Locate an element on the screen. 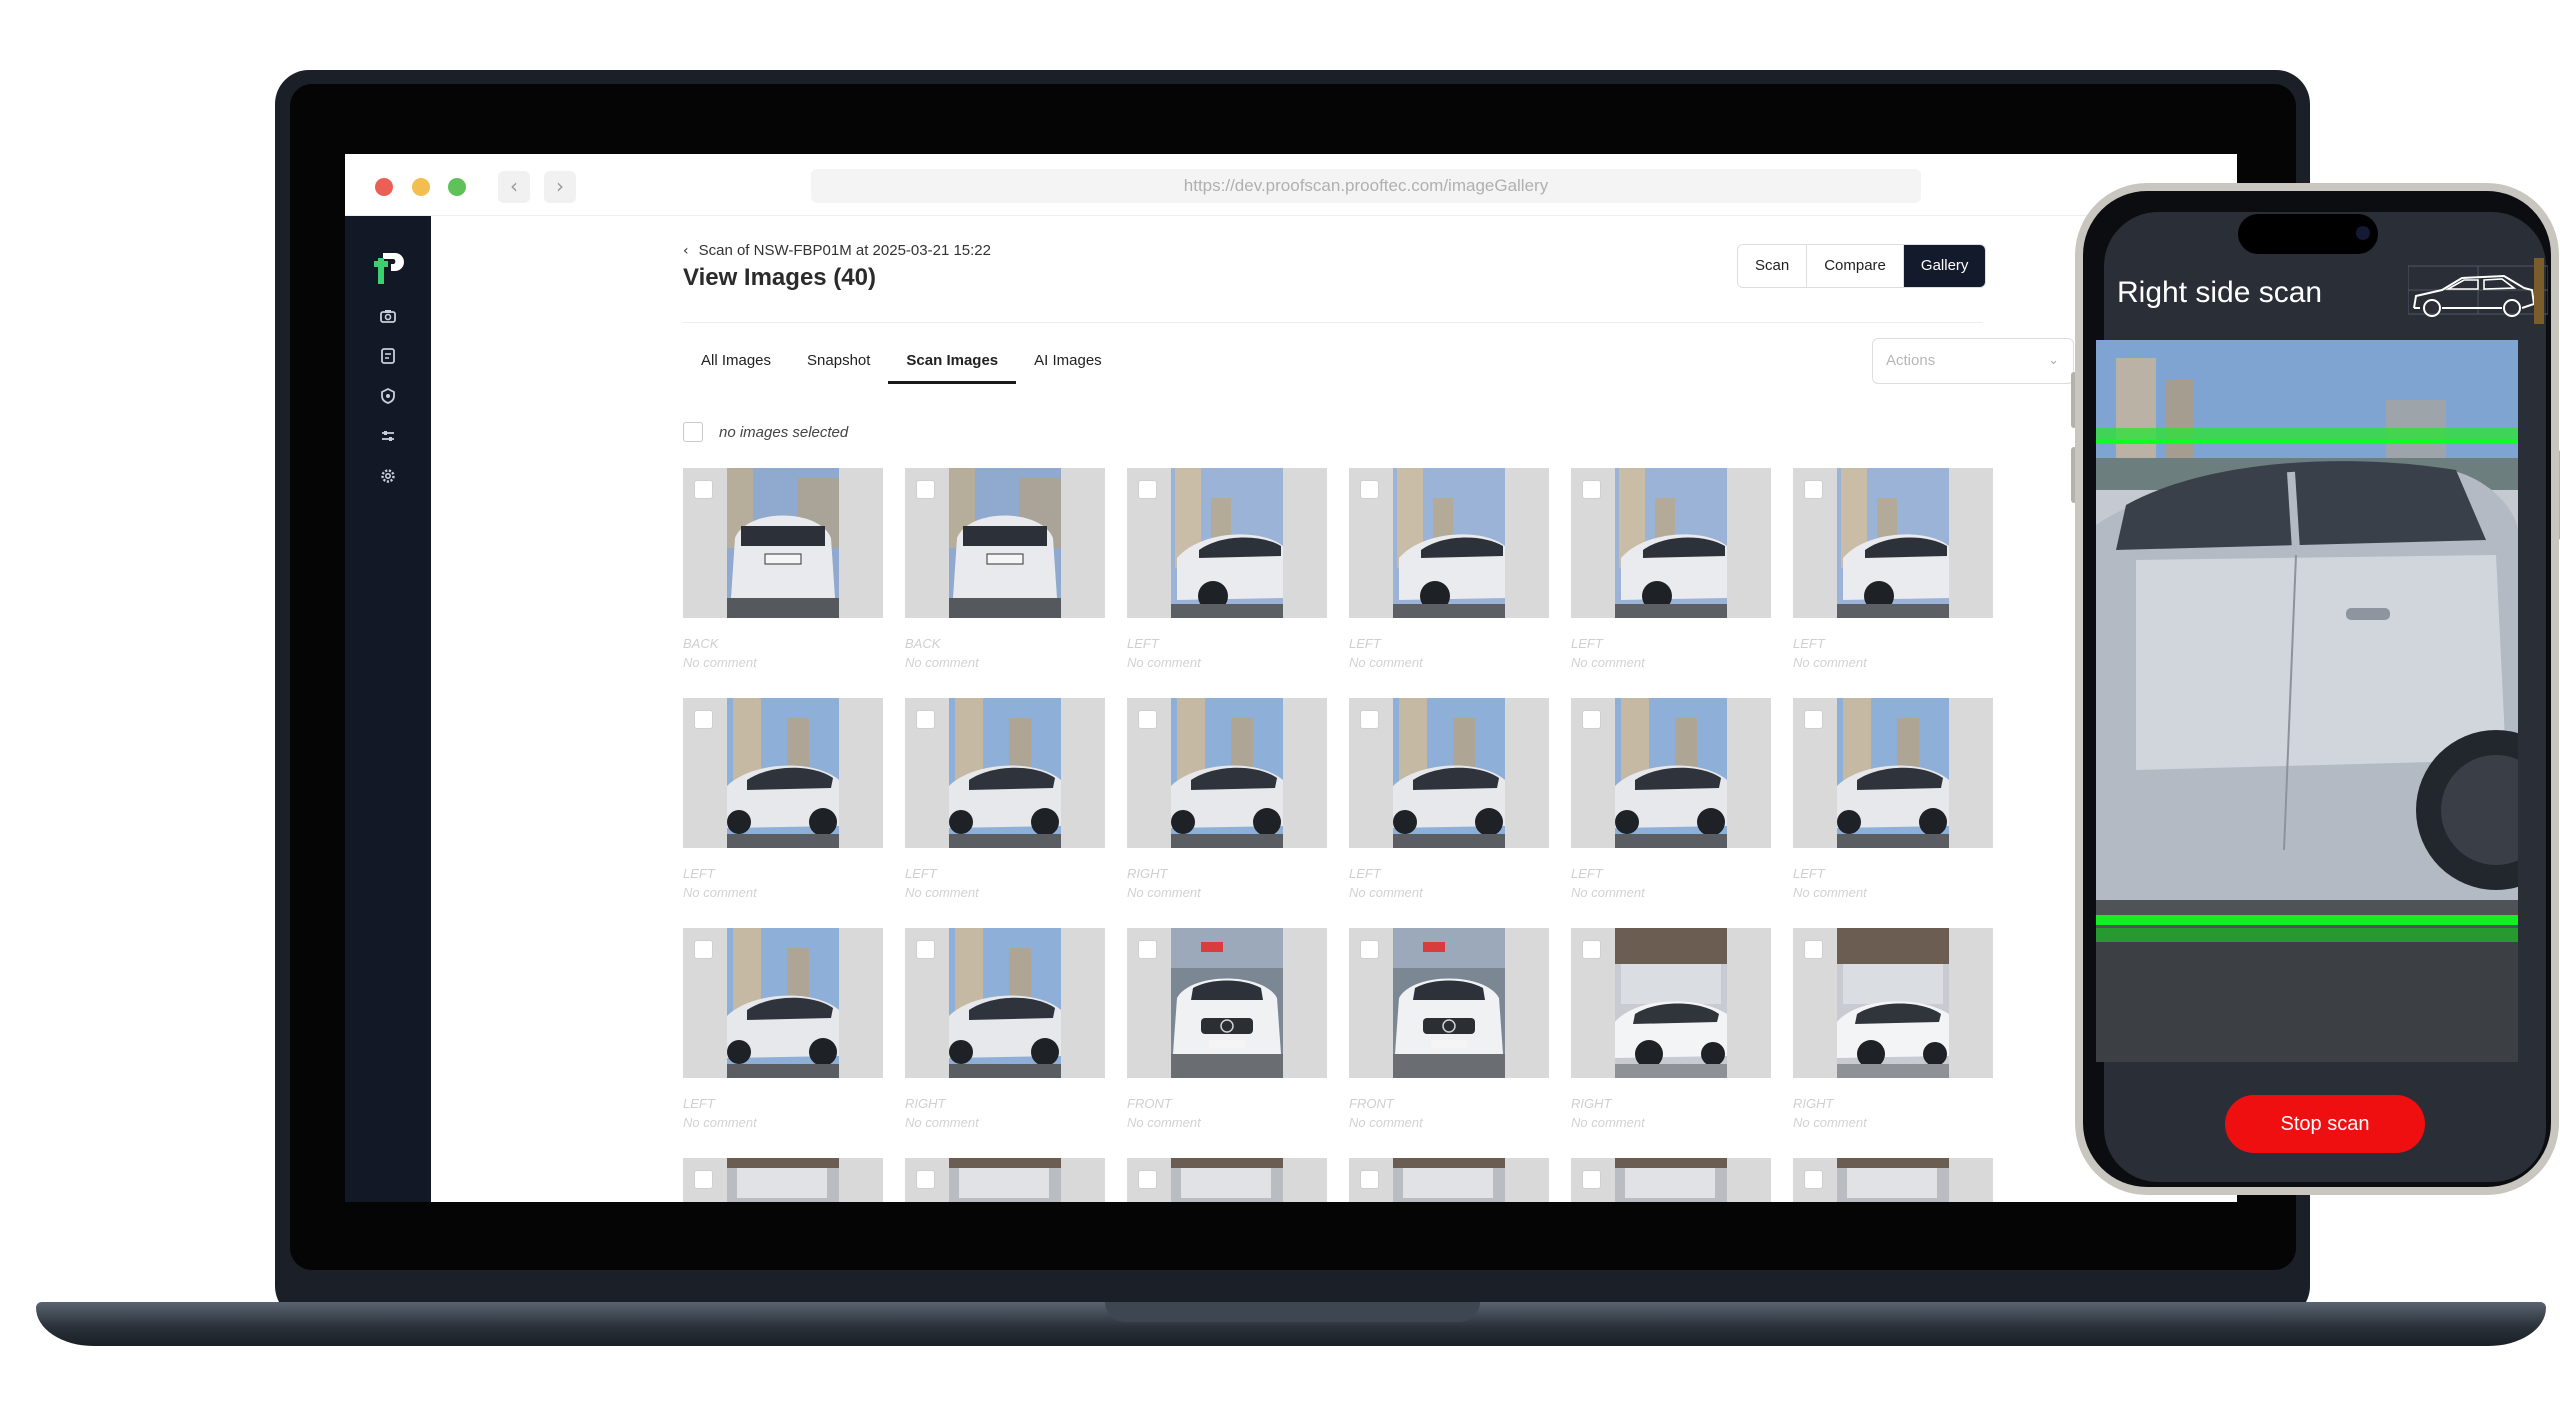 This screenshot has width=2560, height=1409. scan-view-button: Scan is located at coordinates (1773, 266).